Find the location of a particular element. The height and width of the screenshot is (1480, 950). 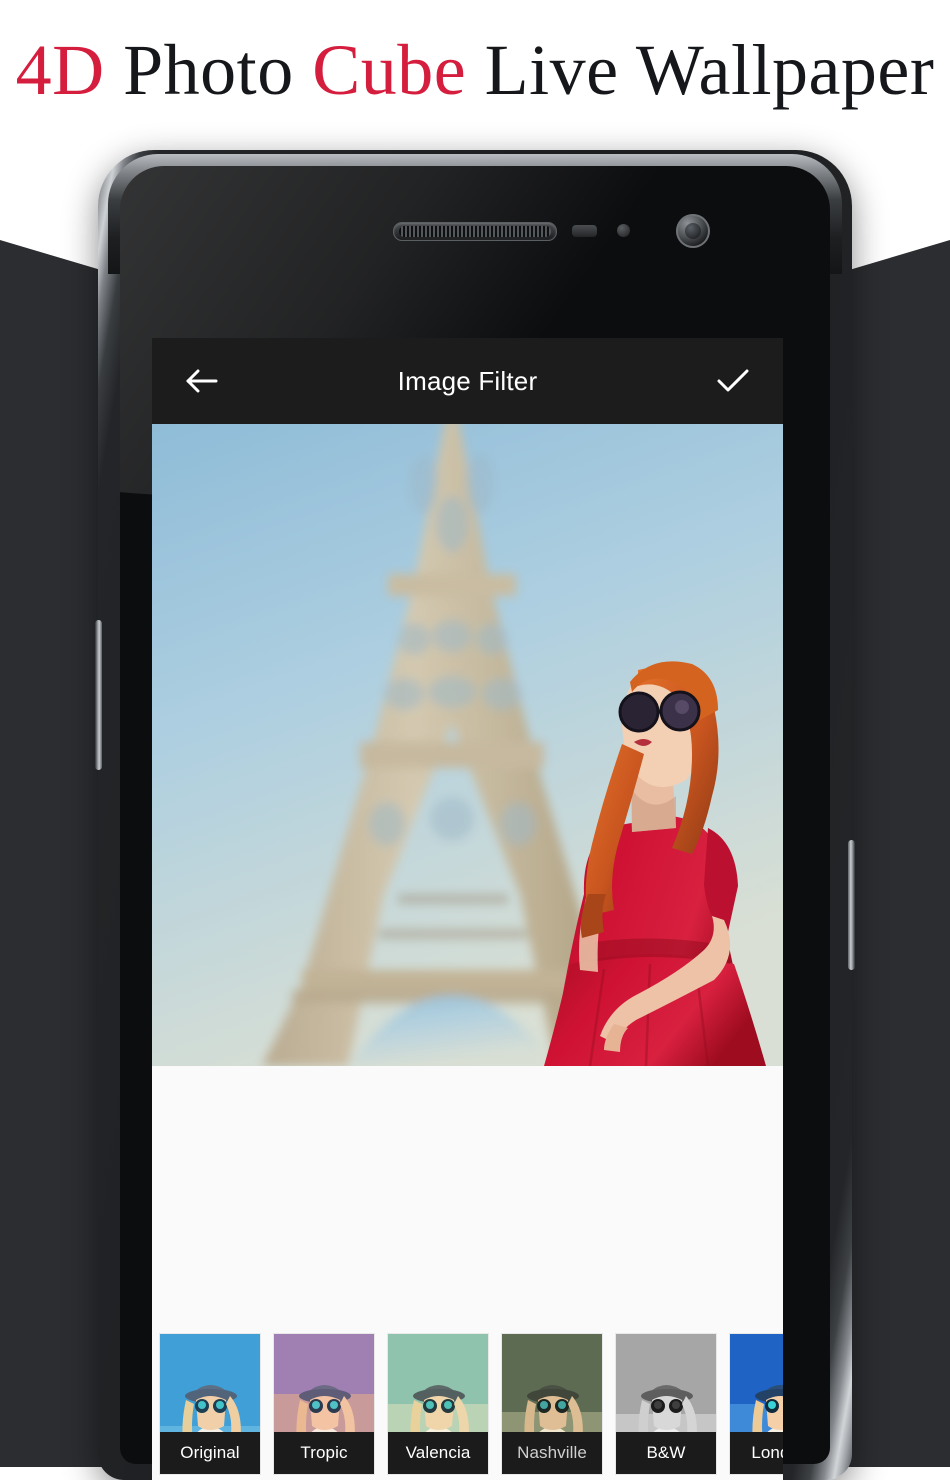

check-icon is located at coordinates (733, 381).